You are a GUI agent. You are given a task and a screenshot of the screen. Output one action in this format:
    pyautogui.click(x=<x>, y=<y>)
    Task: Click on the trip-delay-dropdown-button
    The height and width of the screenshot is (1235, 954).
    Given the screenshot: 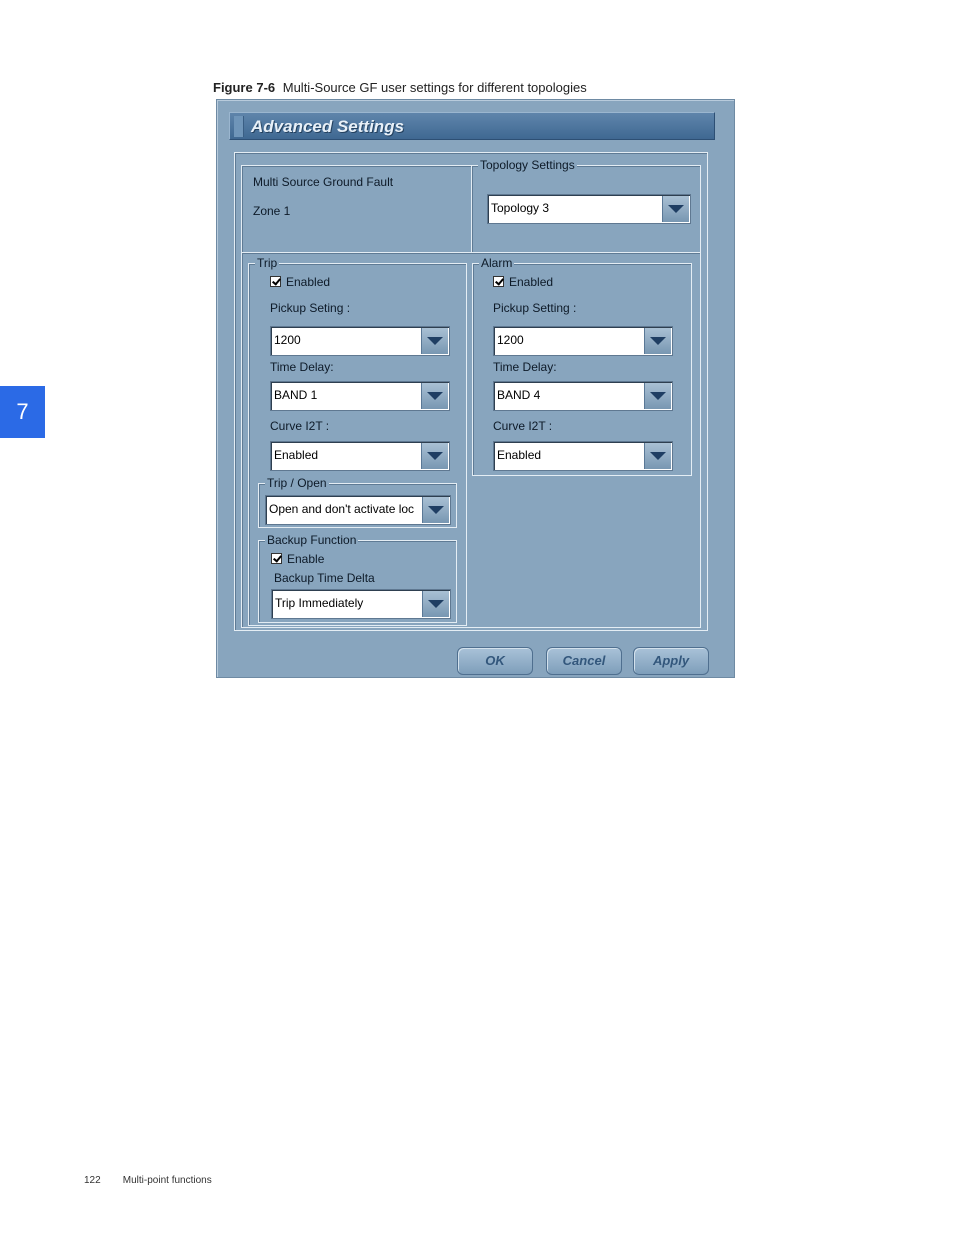 What is the action you would take?
    pyautogui.click(x=434, y=396)
    